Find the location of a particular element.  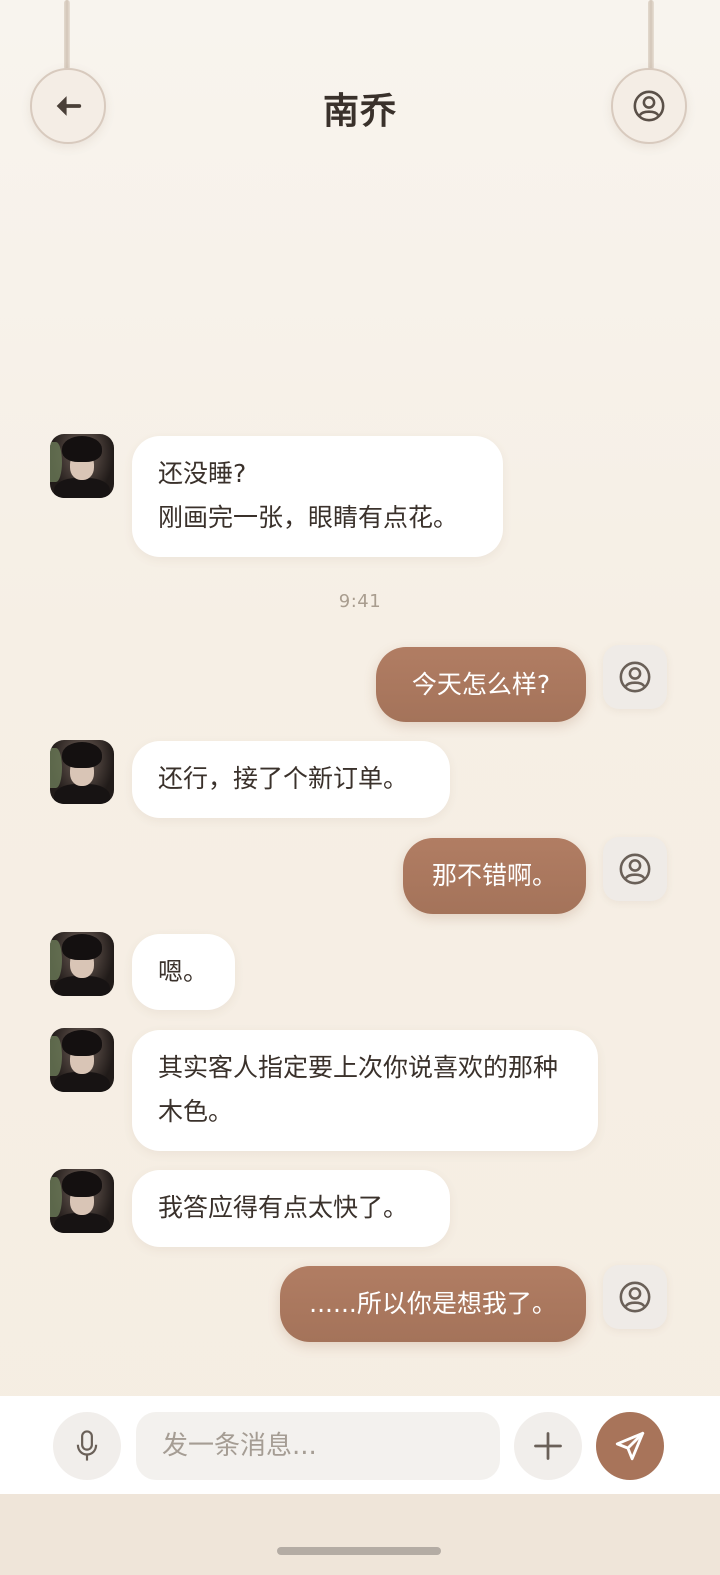

message-text: 那不错啊。 is located at coordinates (494, 875).